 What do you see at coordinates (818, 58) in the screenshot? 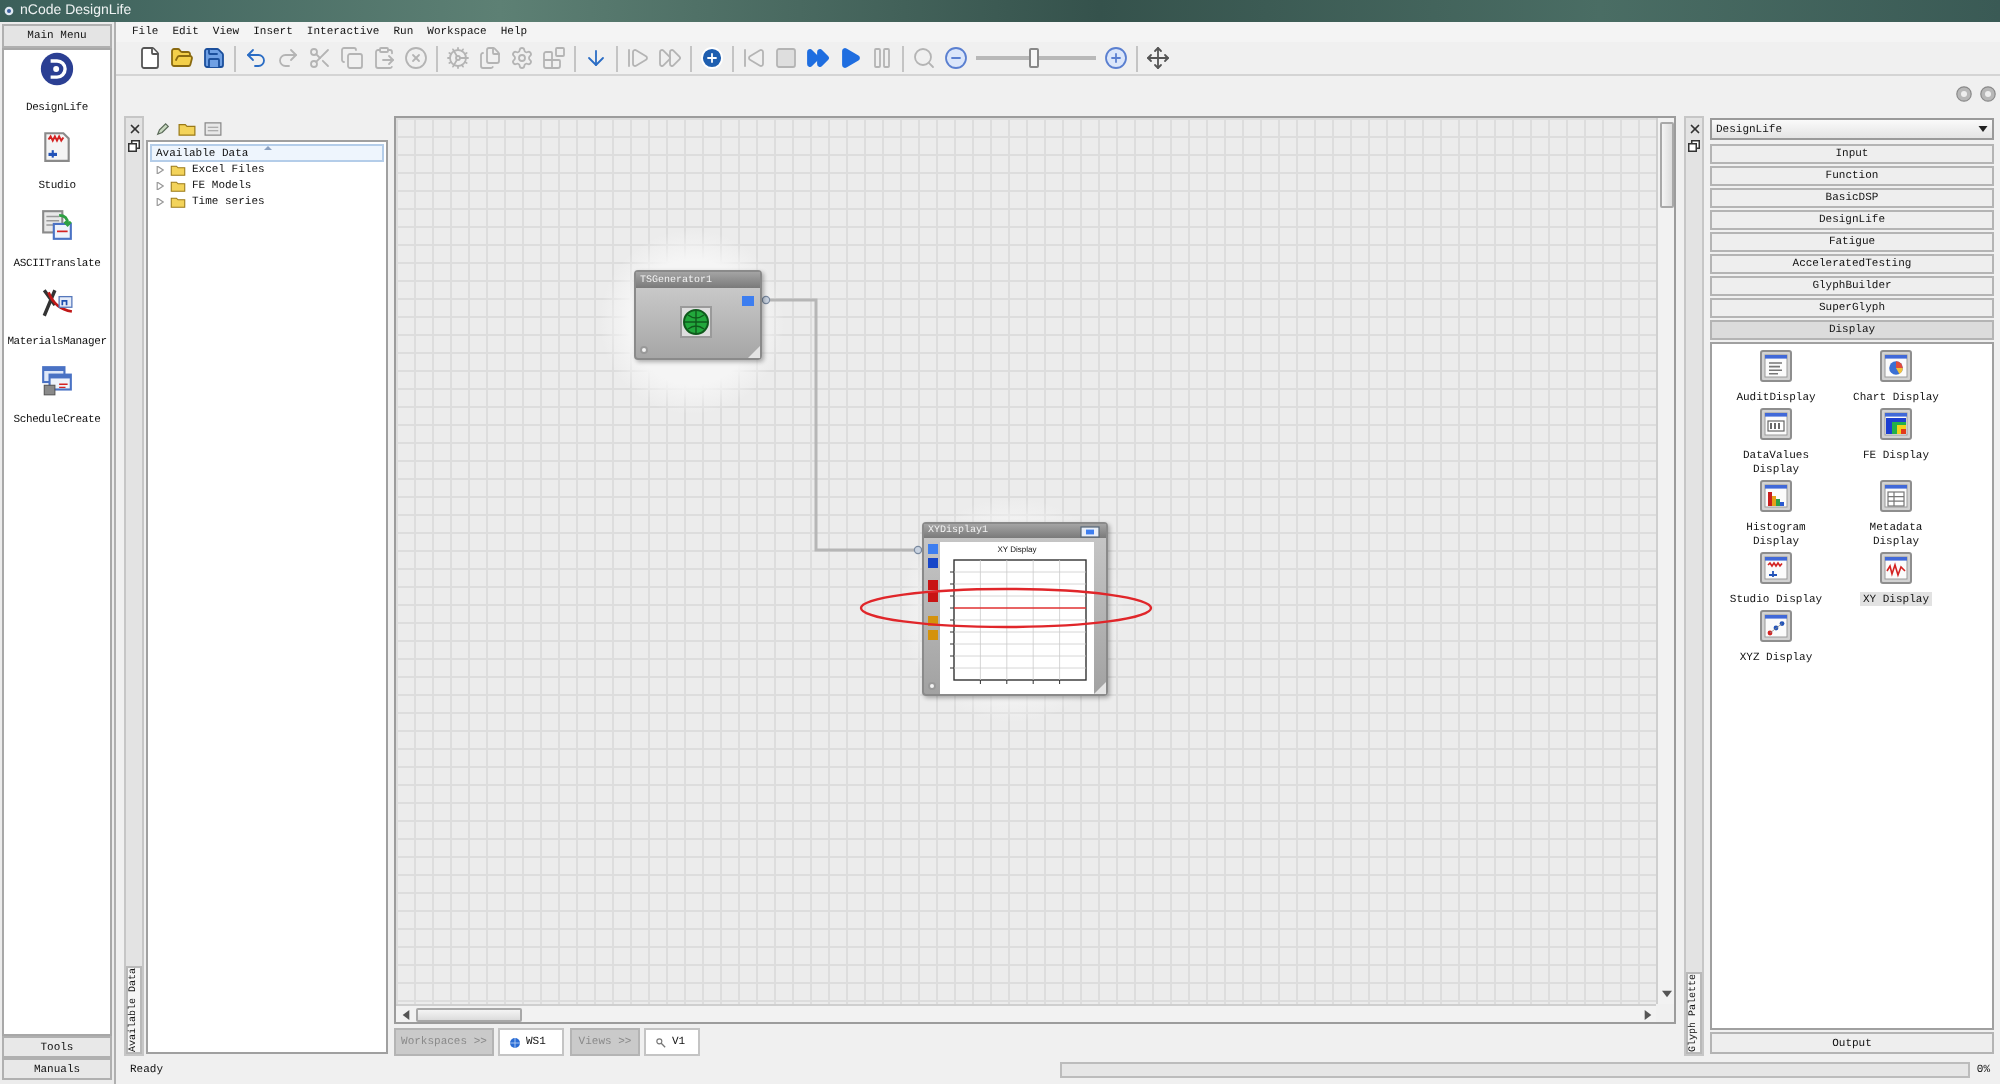
I see `fast-forward-icon` at bounding box center [818, 58].